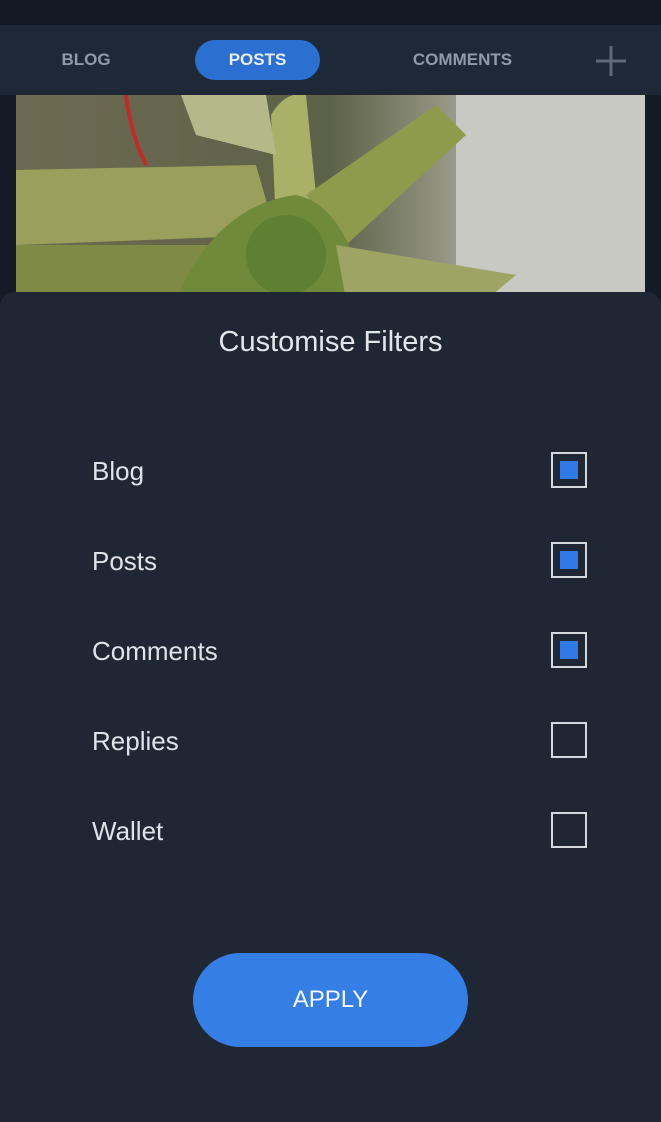 The width and height of the screenshot is (661, 1122). I want to click on filter-label: Replies, so click(135, 741).